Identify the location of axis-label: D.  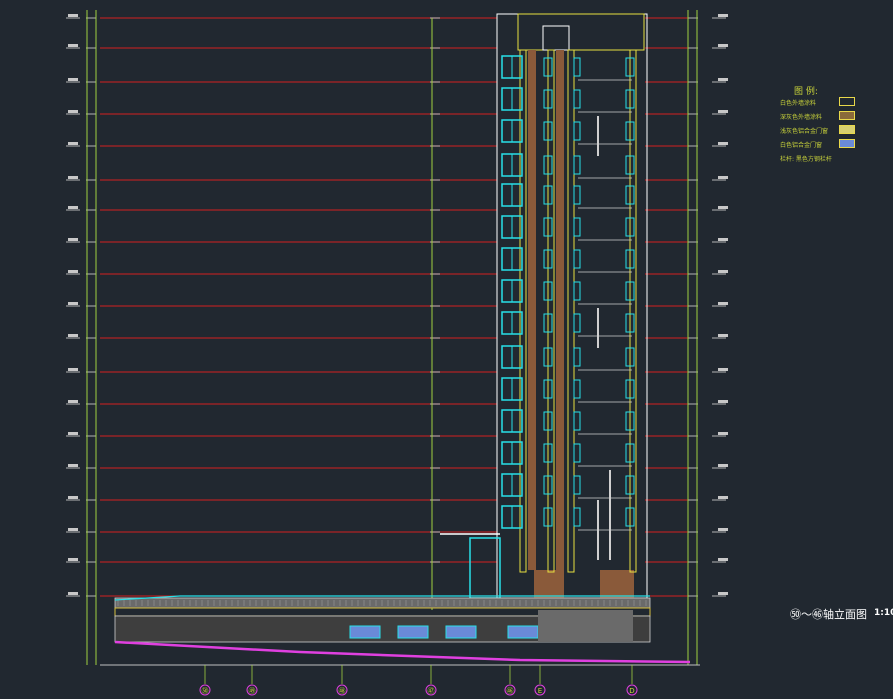
(631, 691).